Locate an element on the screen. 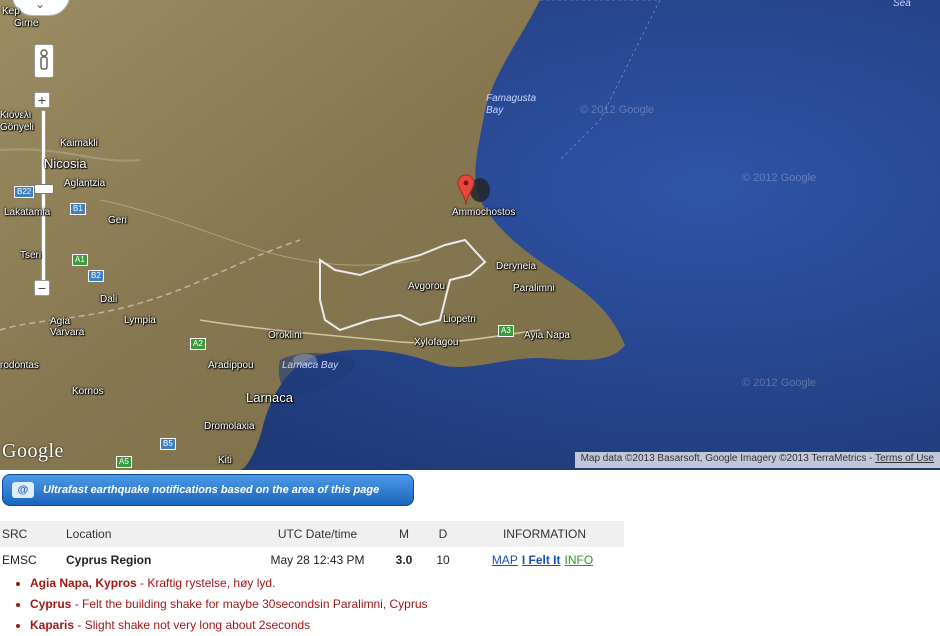 The width and height of the screenshot is (940, 636). road-shield-b5: B5 is located at coordinates (168, 444).